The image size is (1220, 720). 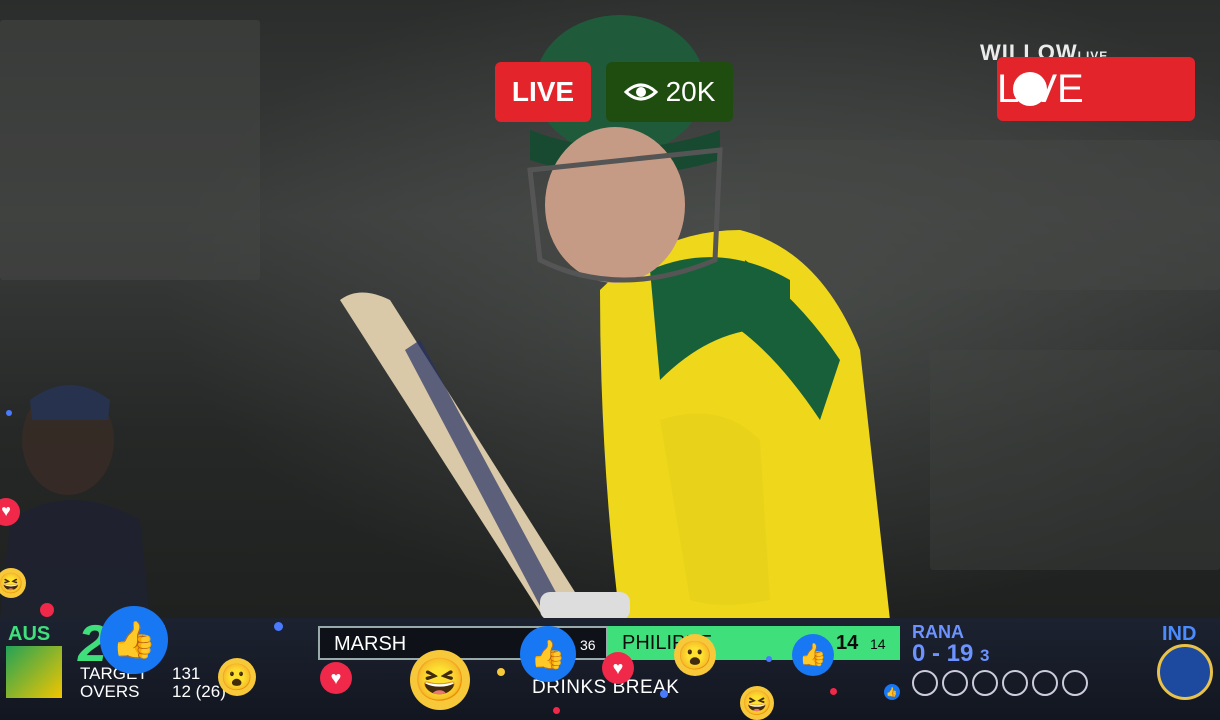 I want to click on bowler-overs: 3, so click(x=985, y=655).